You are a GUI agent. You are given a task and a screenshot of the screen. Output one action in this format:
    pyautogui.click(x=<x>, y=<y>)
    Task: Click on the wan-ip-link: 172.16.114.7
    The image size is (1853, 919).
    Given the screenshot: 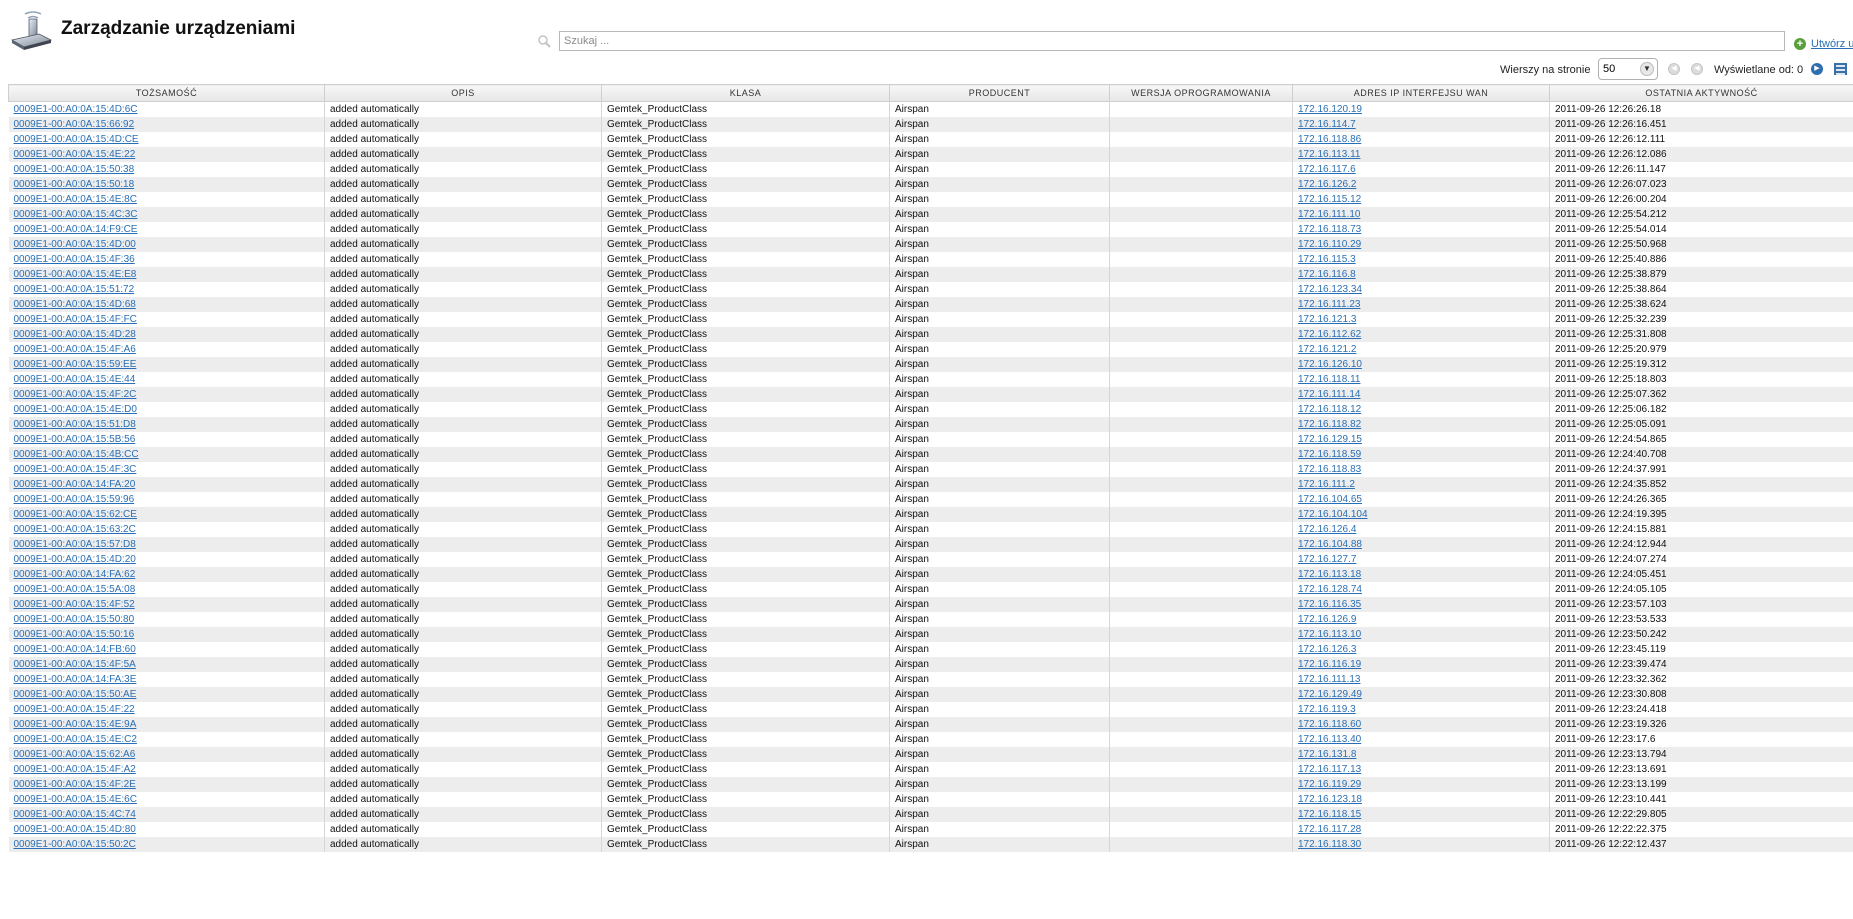 What is the action you would take?
    pyautogui.click(x=1327, y=124)
    